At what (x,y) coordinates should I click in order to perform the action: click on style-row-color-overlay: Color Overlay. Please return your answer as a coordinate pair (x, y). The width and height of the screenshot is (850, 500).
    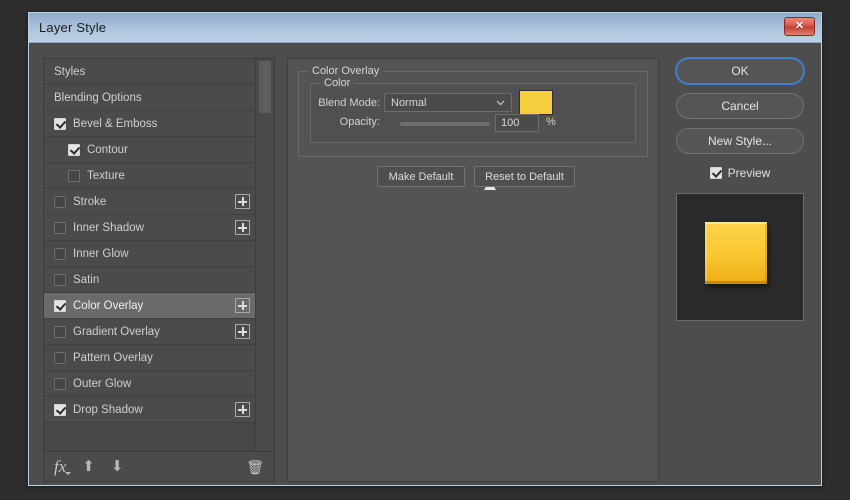
    Looking at the image, I should click on (150, 306).